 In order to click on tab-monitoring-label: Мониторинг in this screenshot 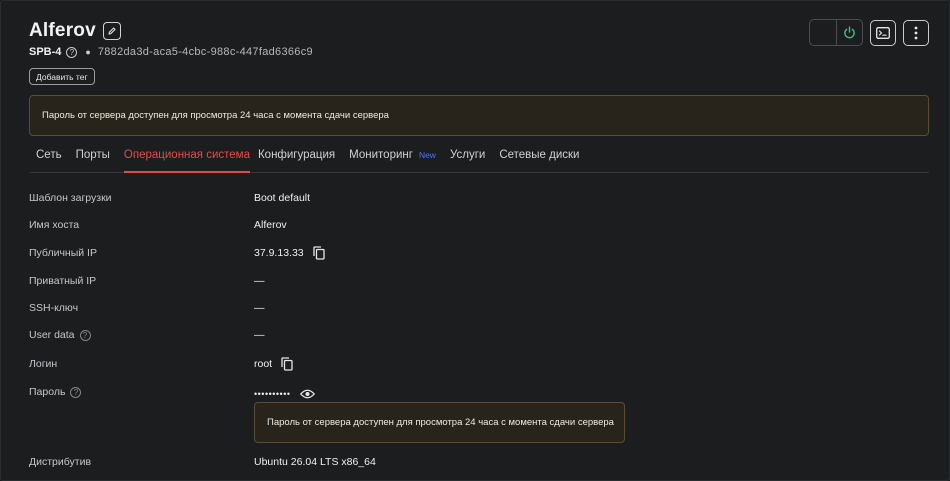, I will do `click(381, 155)`.